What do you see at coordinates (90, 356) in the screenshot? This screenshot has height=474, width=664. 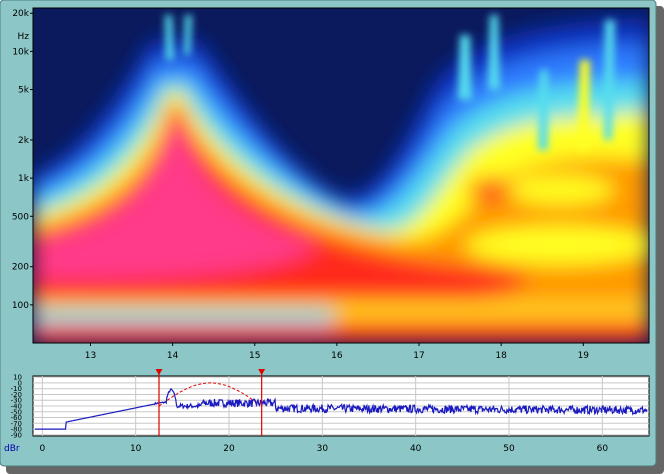 I see `x-tick-label: 13` at bounding box center [90, 356].